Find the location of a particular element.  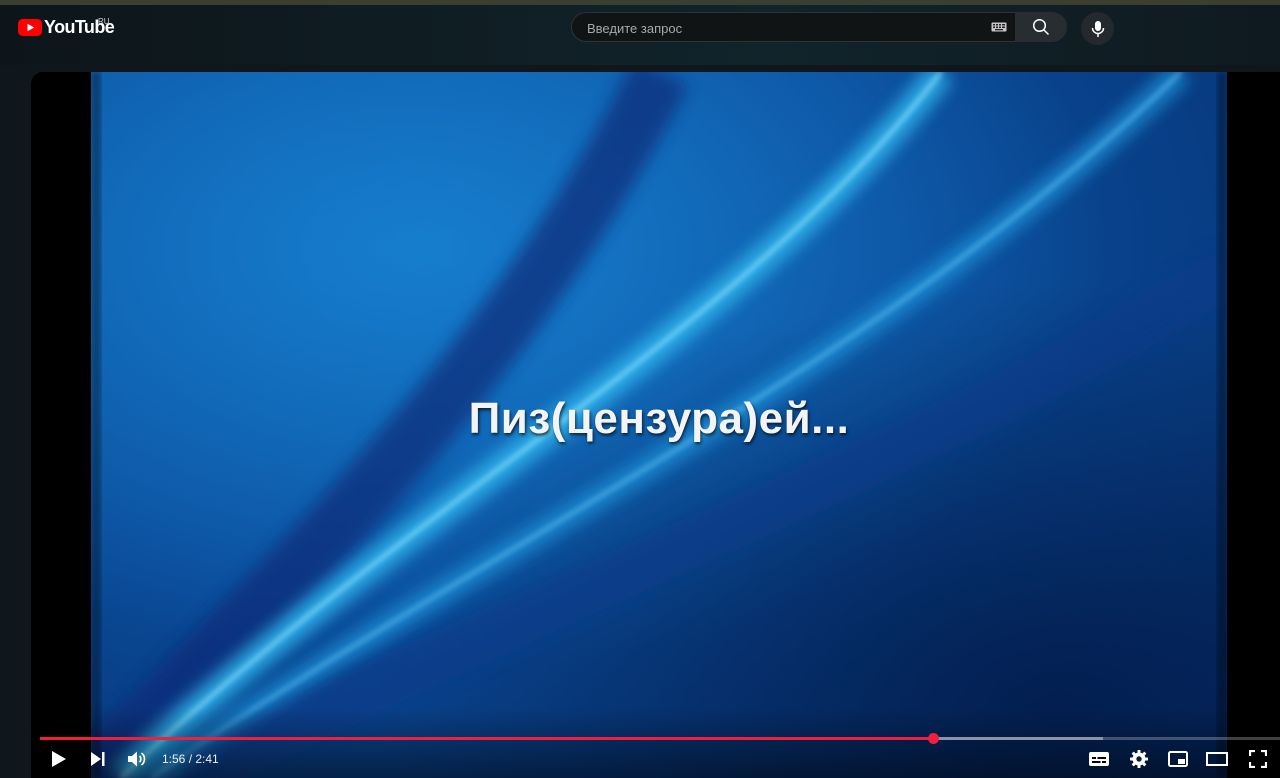

search-icon is located at coordinates (1041, 27).